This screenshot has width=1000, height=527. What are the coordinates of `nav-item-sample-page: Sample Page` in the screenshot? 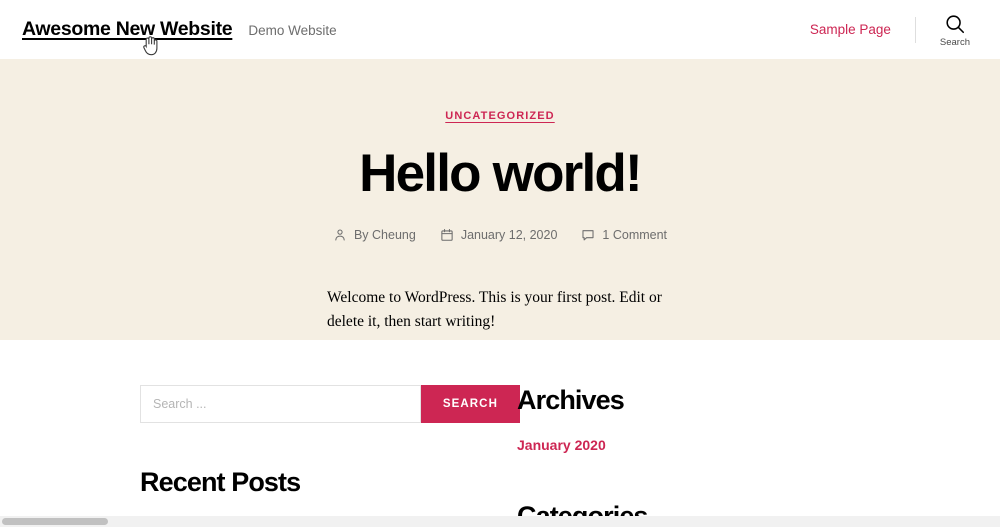 It's located at (862, 29).